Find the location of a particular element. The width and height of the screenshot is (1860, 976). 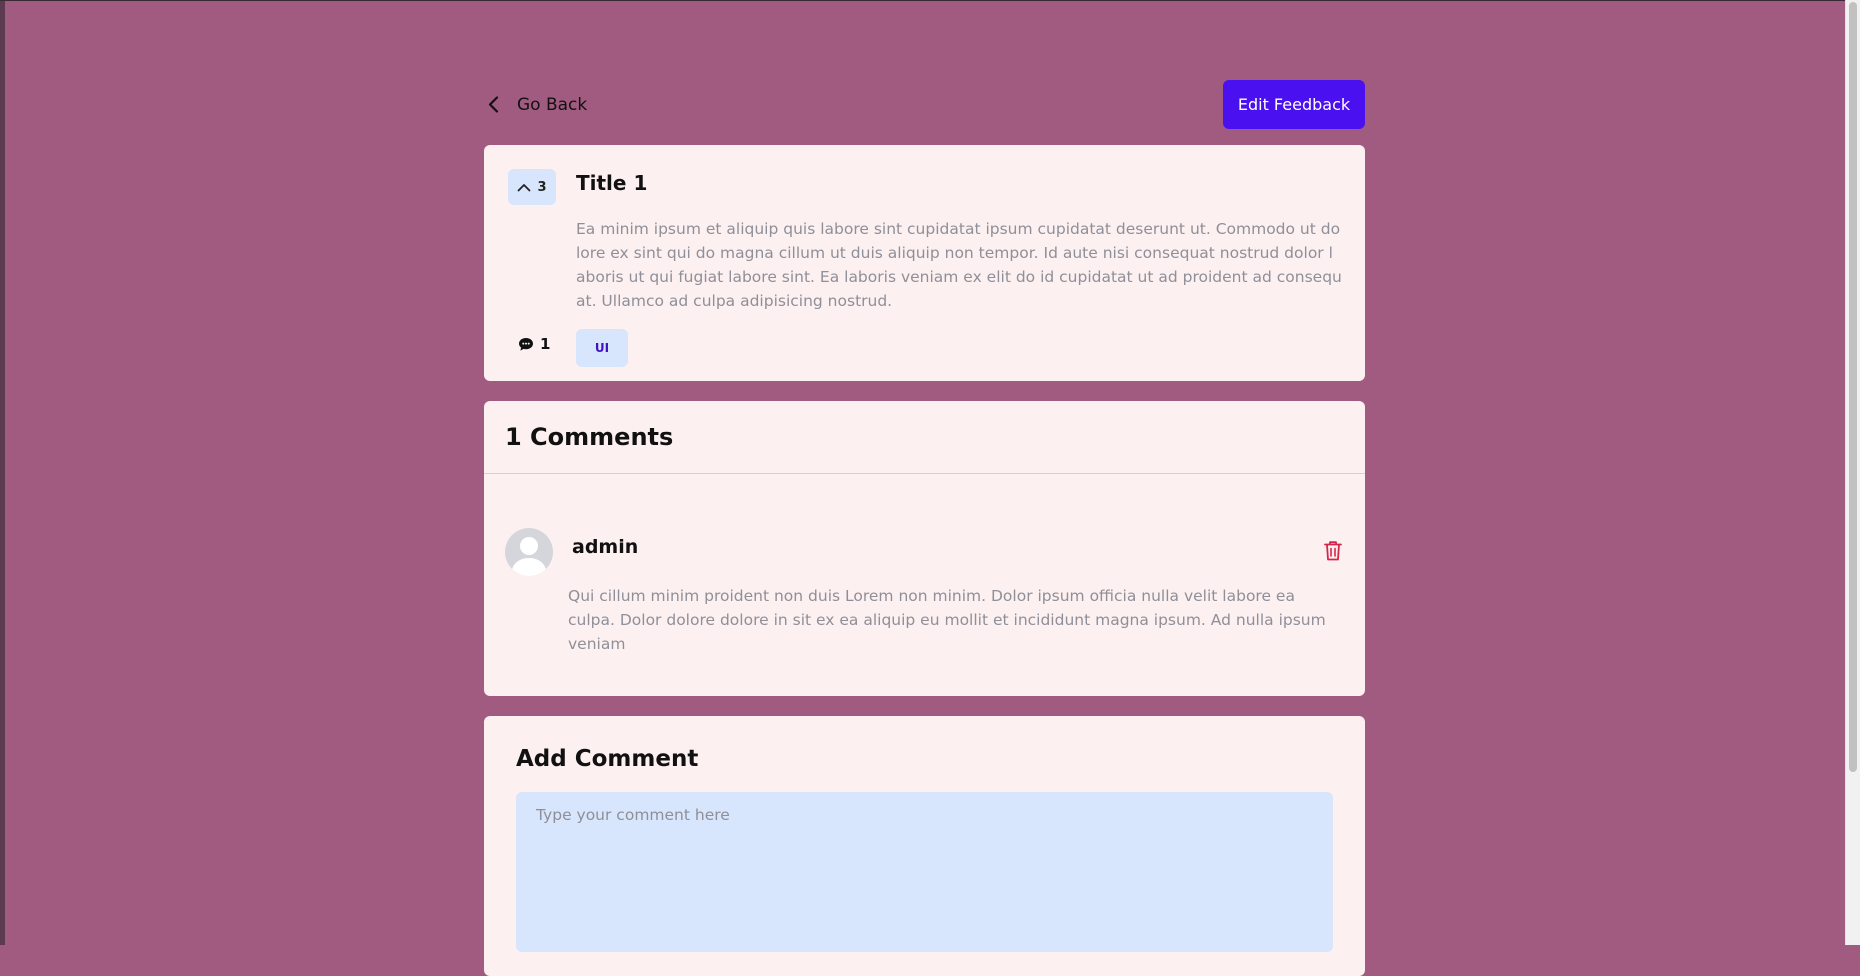

go-back-link: Go Back is located at coordinates (535, 105).